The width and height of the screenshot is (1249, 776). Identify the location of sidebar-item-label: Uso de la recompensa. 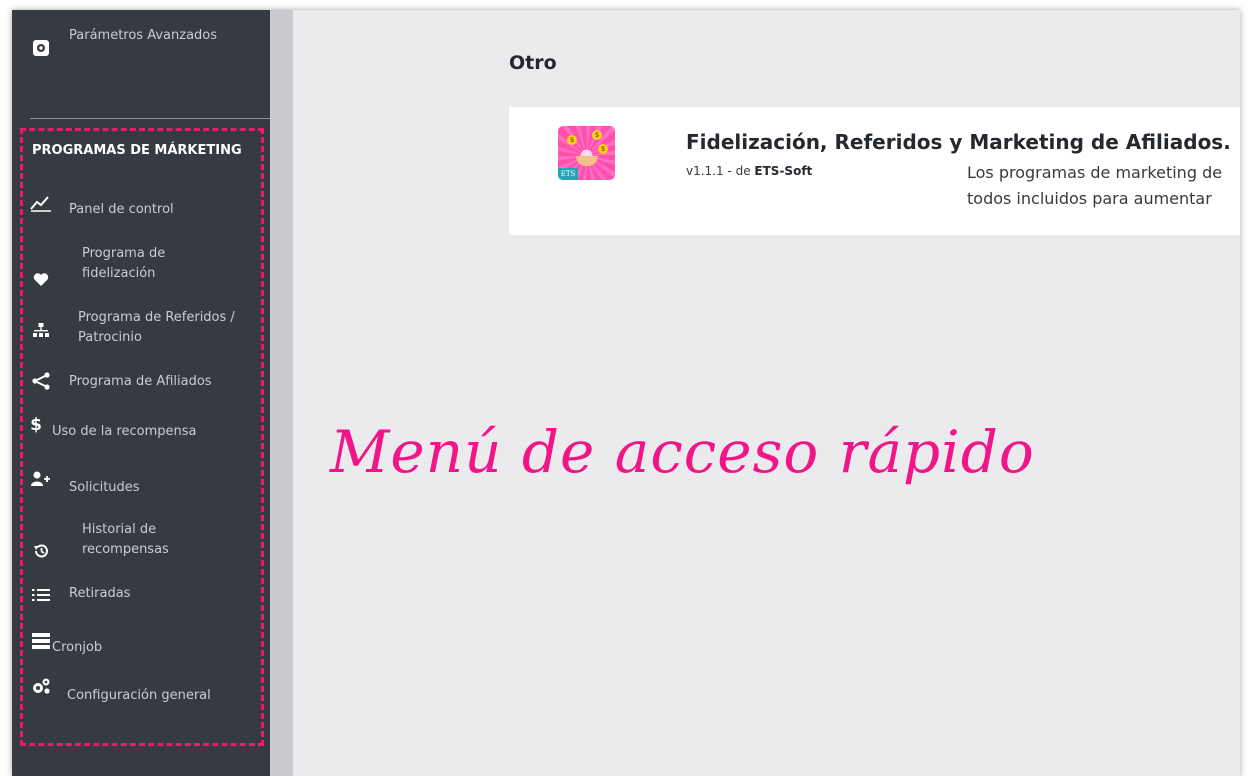
(124, 431).